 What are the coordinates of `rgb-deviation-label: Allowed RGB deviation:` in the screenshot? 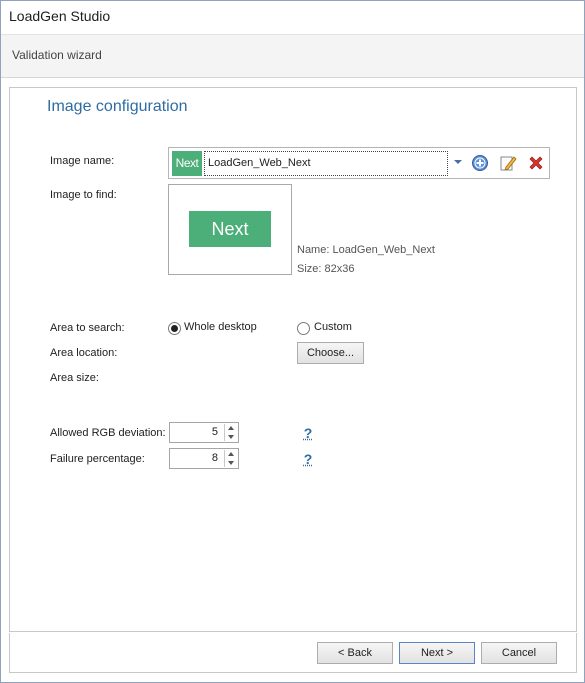 It's located at (108, 433).